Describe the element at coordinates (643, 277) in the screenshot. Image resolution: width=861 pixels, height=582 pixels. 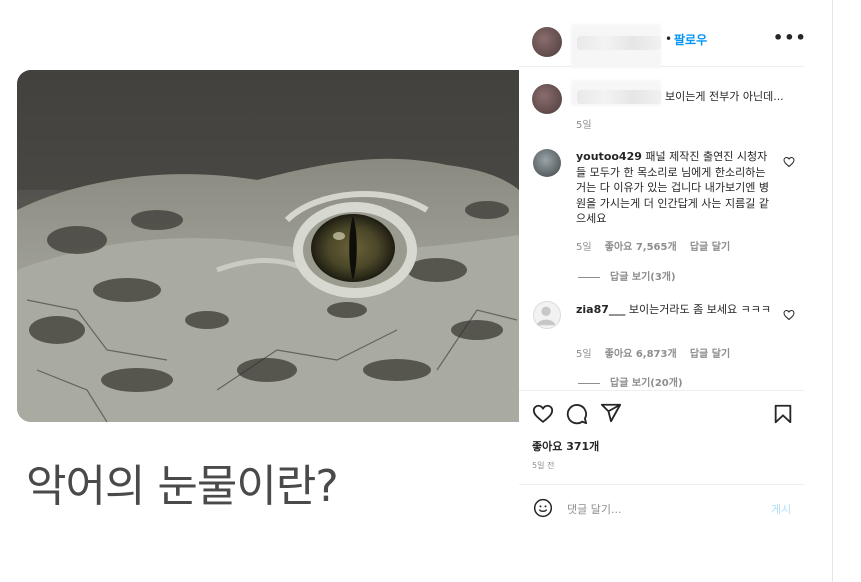
I see `view-replies-label: 답글 보기(3개)` at that location.